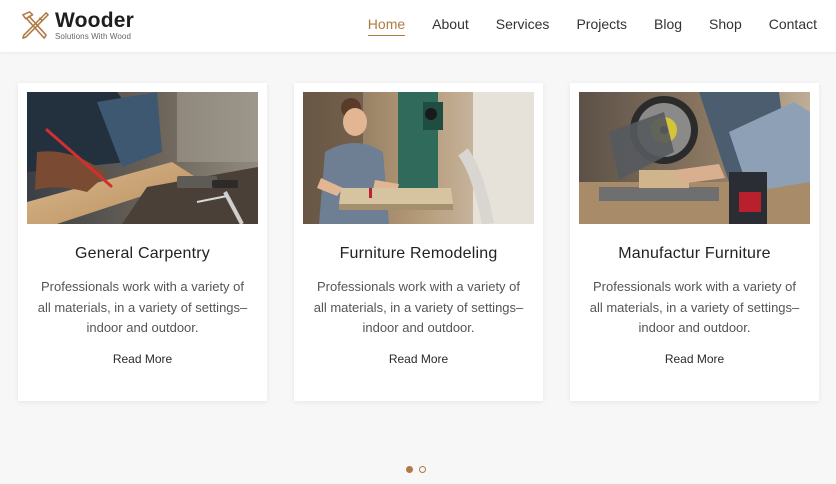  What do you see at coordinates (142, 253) in the screenshot?
I see `card-title: General Carpentry` at bounding box center [142, 253].